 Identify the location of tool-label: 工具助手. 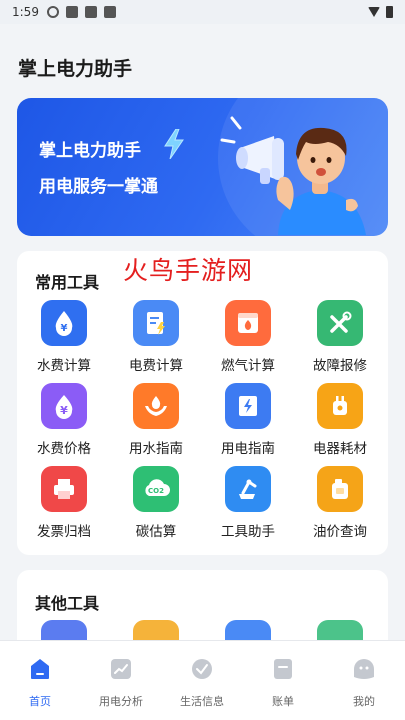
(248, 532).